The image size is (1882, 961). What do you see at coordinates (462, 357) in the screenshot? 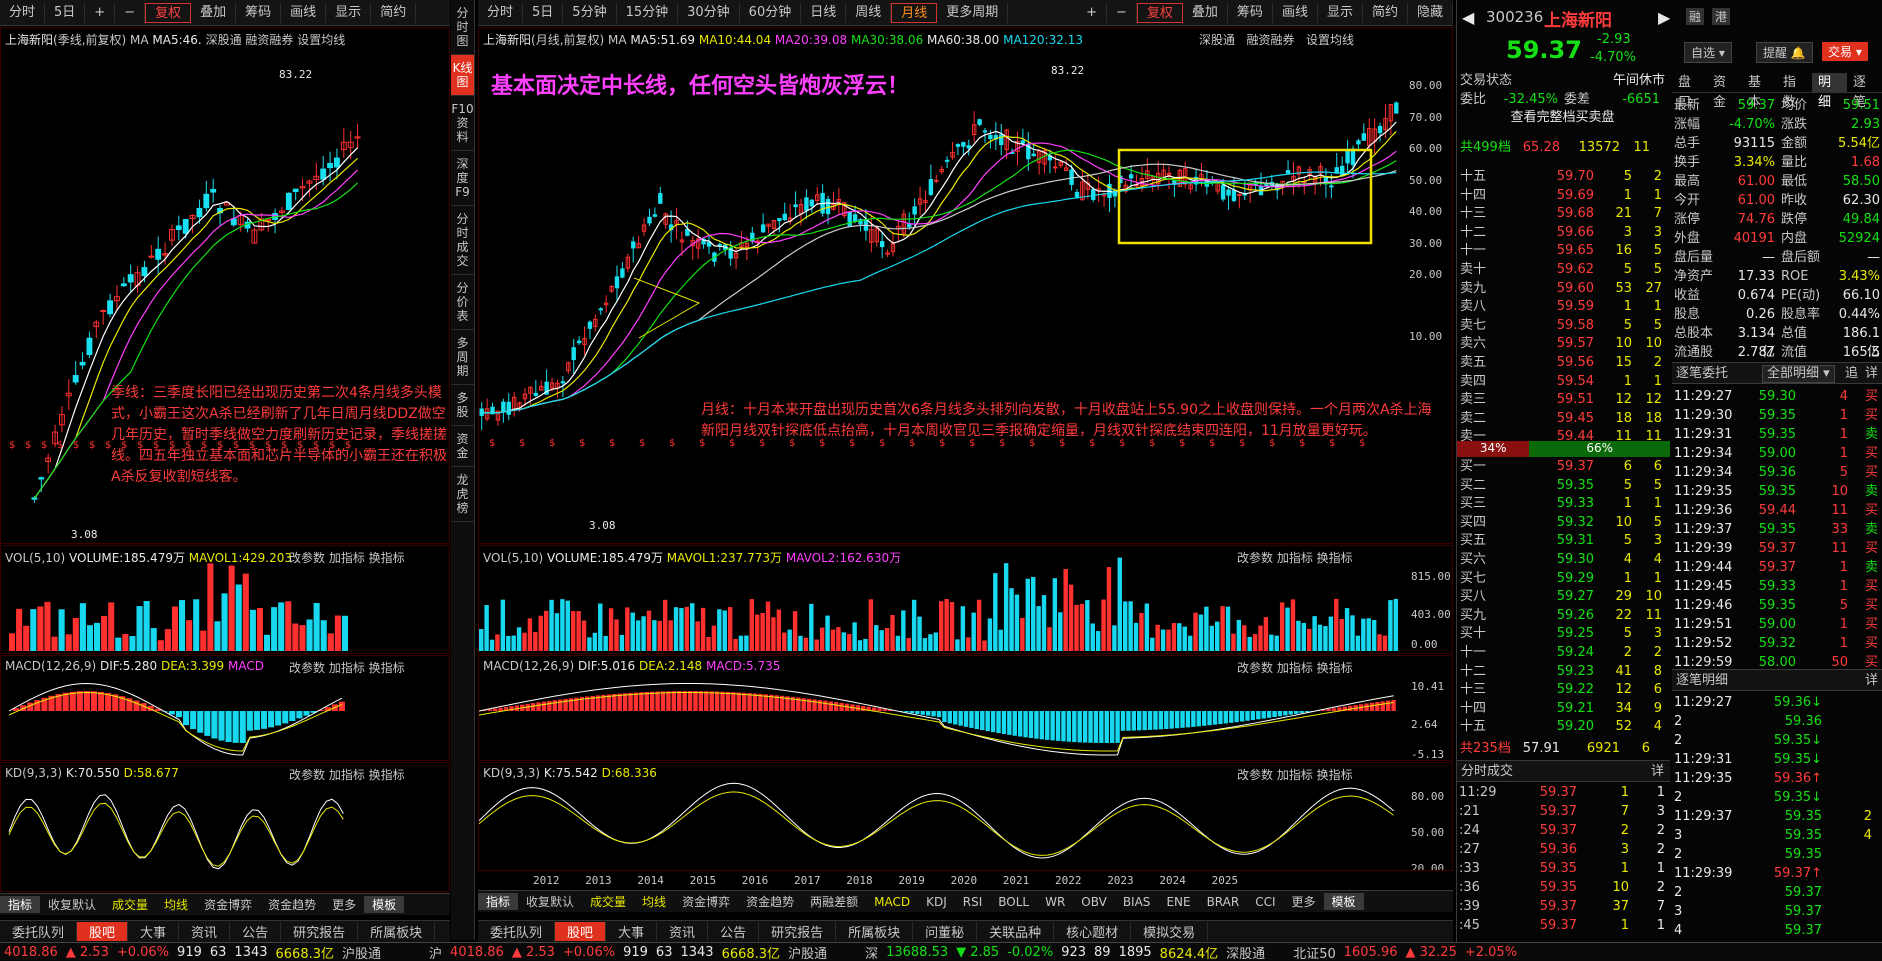
I see `vtab-multi-period: 多周期` at bounding box center [462, 357].